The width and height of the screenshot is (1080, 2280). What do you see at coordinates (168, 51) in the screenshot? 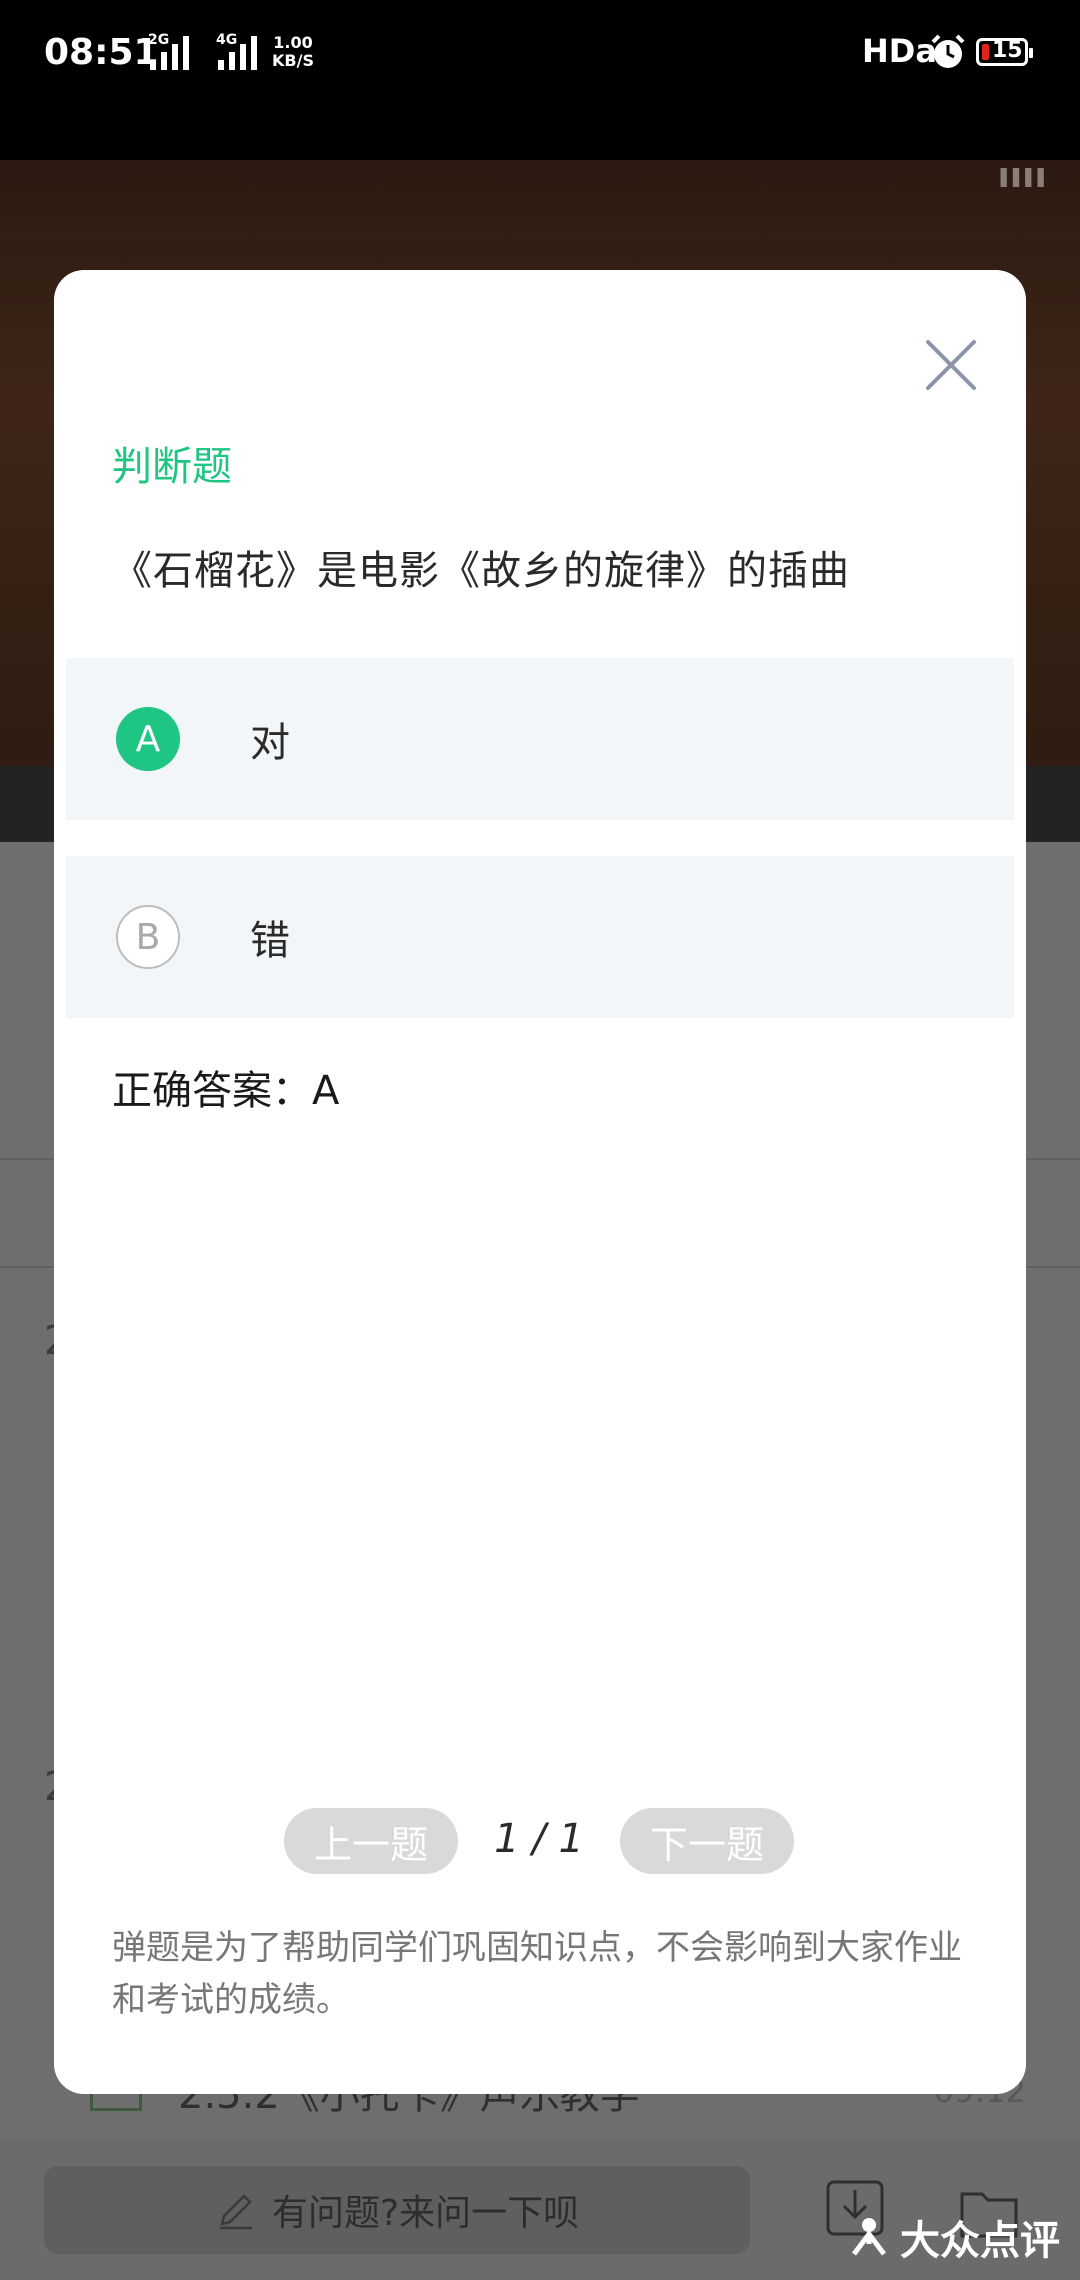
I see `sim1-signal-icon: 2G` at bounding box center [168, 51].